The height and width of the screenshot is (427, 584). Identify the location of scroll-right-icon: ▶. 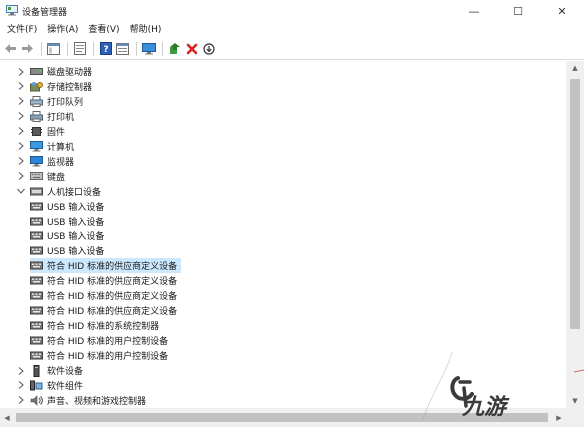
(559, 417).